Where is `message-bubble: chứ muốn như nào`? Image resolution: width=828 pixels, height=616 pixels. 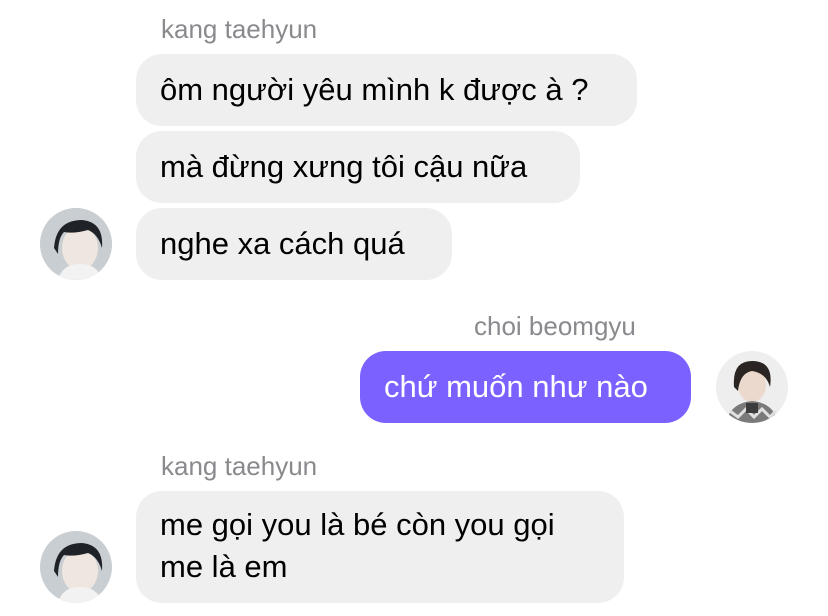 message-bubble: chứ muốn như nào is located at coordinates (525, 387).